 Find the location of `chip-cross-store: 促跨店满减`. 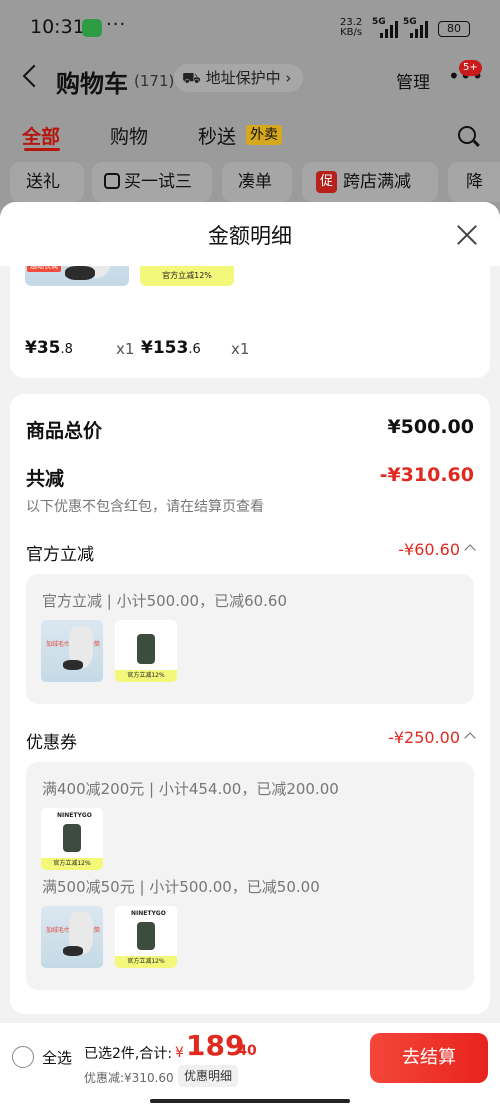

chip-cross-store: 促跨店满减 is located at coordinates (370, 182).